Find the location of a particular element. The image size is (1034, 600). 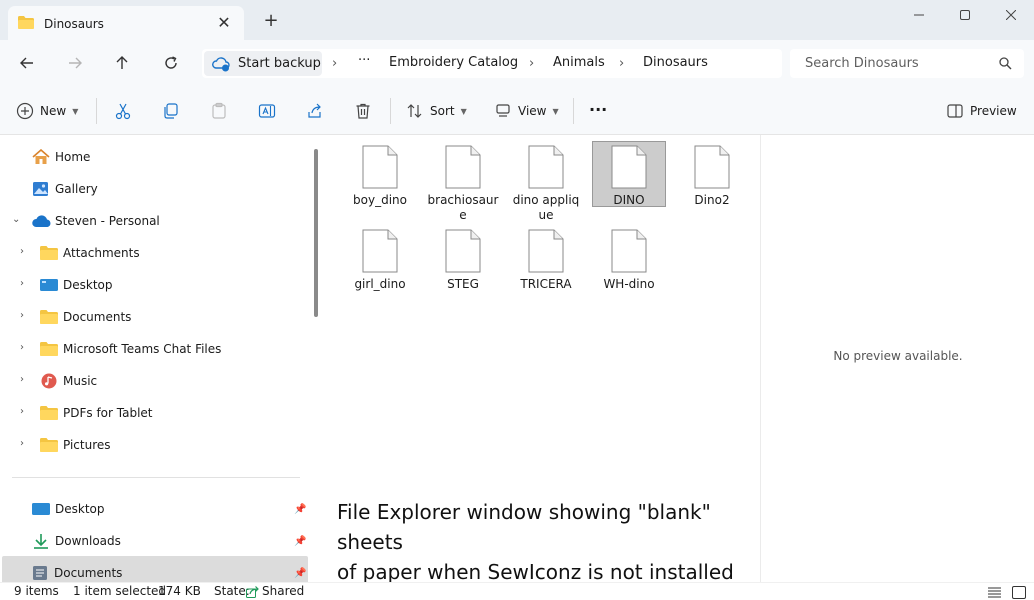

search-box: Search Dinosaurs is located at coordinates (907, 63).